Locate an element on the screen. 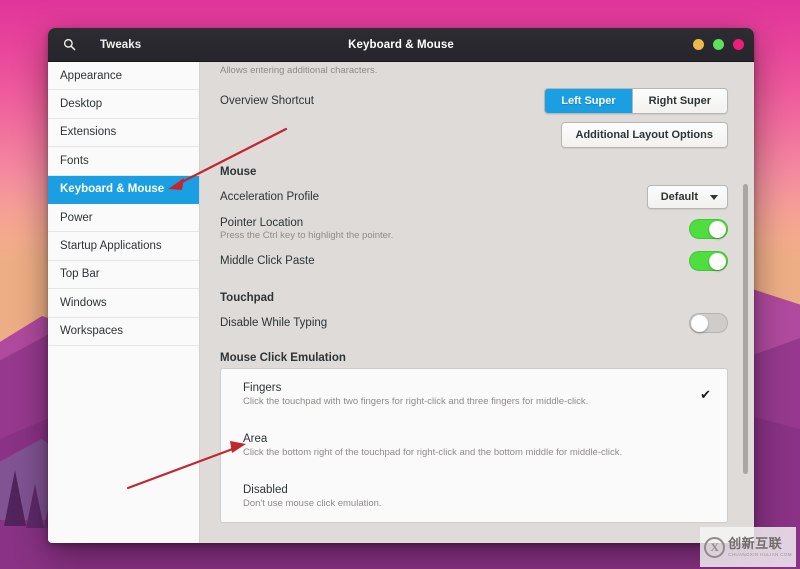 This screenshot has height=569, width=800. pointer-location-label: Pointer Location is located at coordinates (262, 223).